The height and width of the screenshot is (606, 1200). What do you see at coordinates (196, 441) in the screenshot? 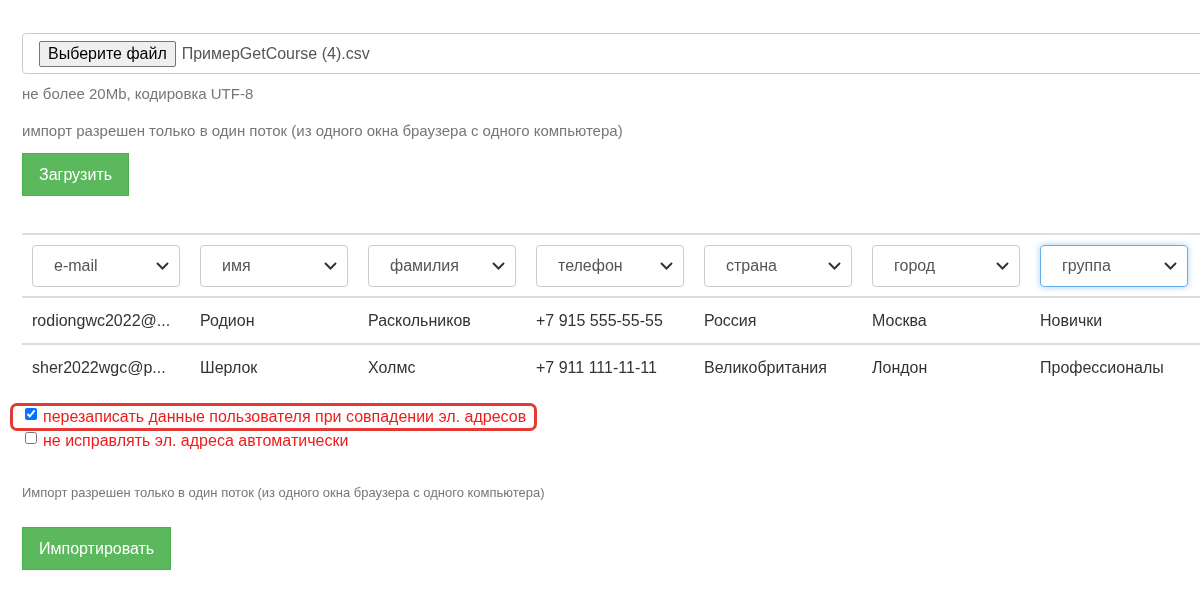
I see `option-label: не исправлять эл. адреса автоматически` at bounding box center [196, 441].